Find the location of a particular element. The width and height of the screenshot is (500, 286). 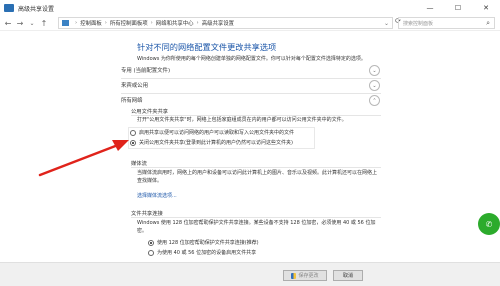

minimize-button: — is located at coordinates (430, 8).